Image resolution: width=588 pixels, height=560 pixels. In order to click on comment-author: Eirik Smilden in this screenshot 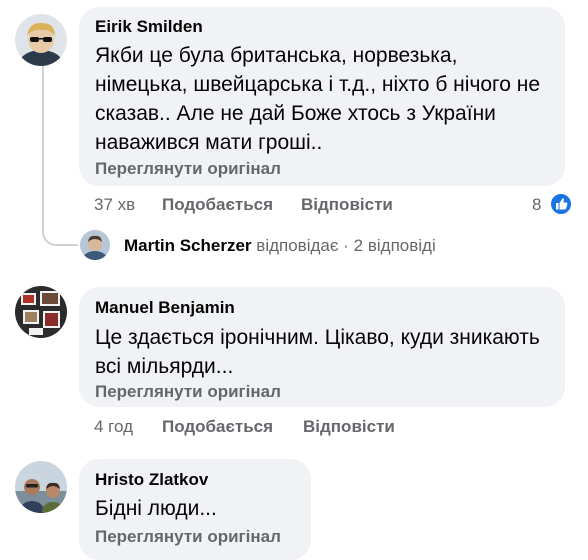, I will do `click(149, 27)`.